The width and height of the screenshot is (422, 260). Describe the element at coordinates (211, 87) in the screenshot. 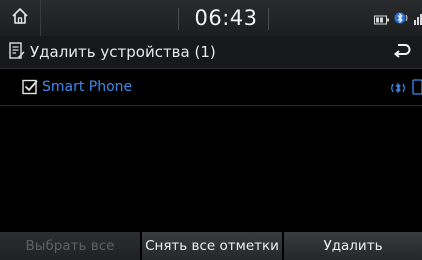

I see `device-list-item: Smart Phone` at that location.